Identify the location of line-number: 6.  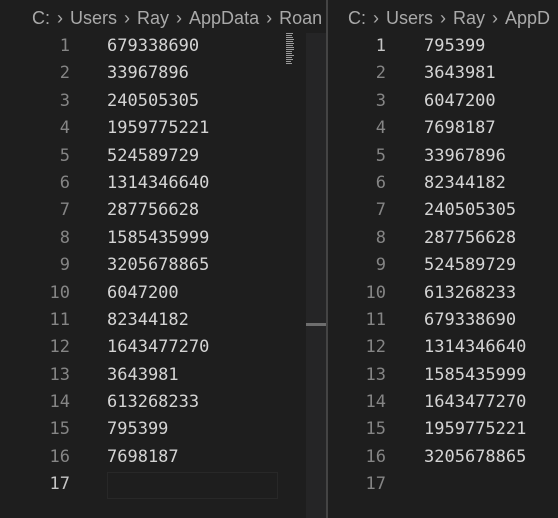
(380, 182).